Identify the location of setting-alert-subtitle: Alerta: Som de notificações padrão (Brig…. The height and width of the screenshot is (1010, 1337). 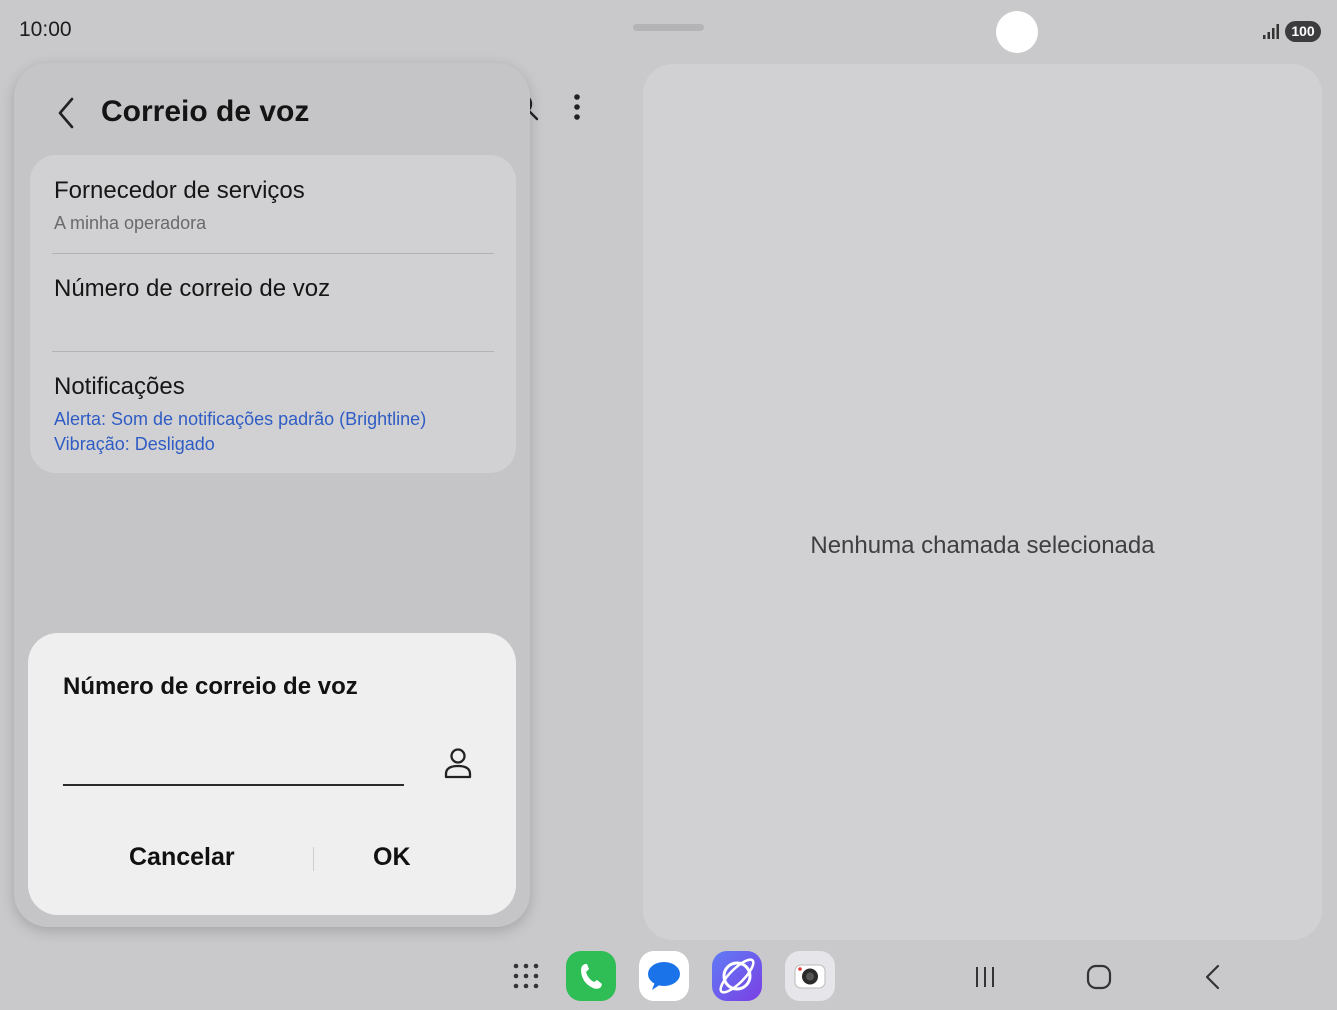
(240, 419).